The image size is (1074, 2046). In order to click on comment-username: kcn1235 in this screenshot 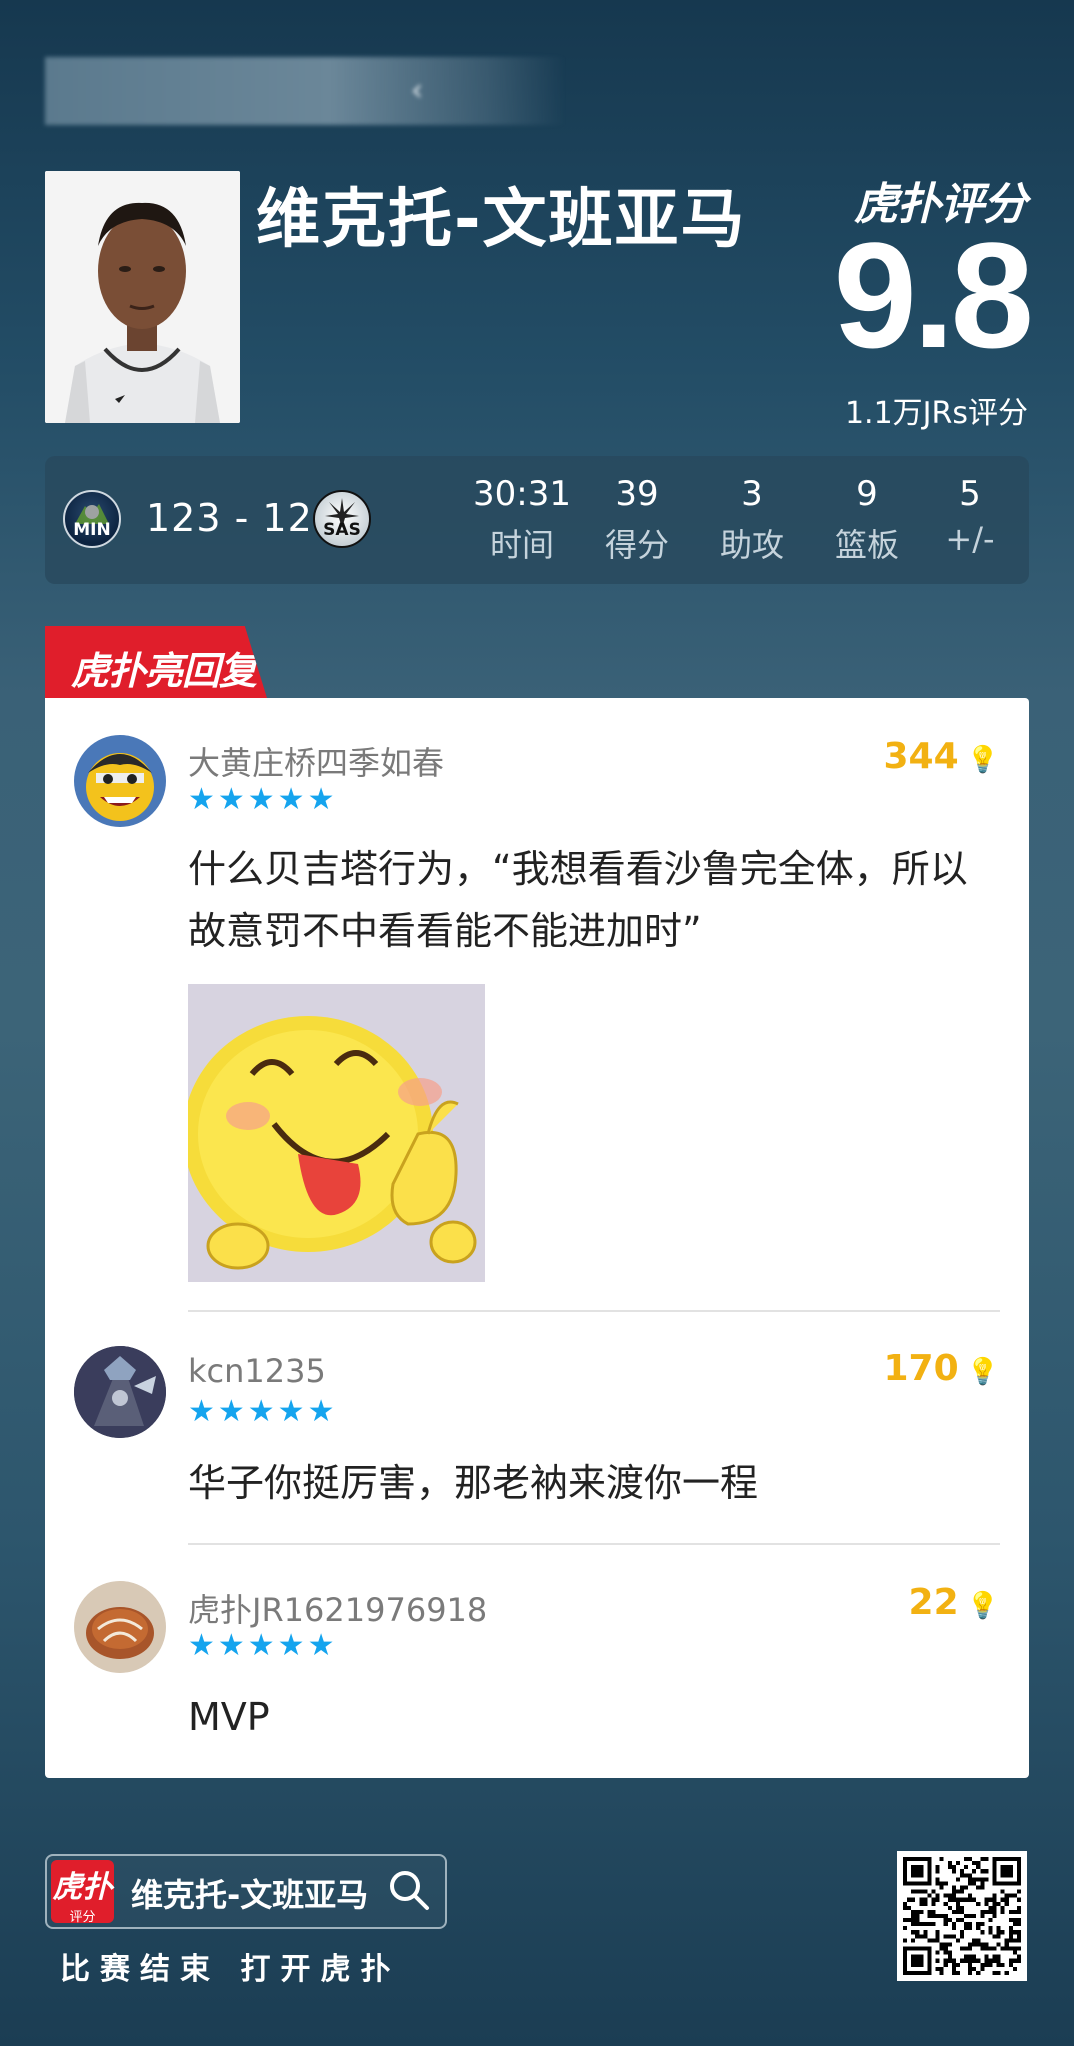, I will do `click(257, 1371)`.